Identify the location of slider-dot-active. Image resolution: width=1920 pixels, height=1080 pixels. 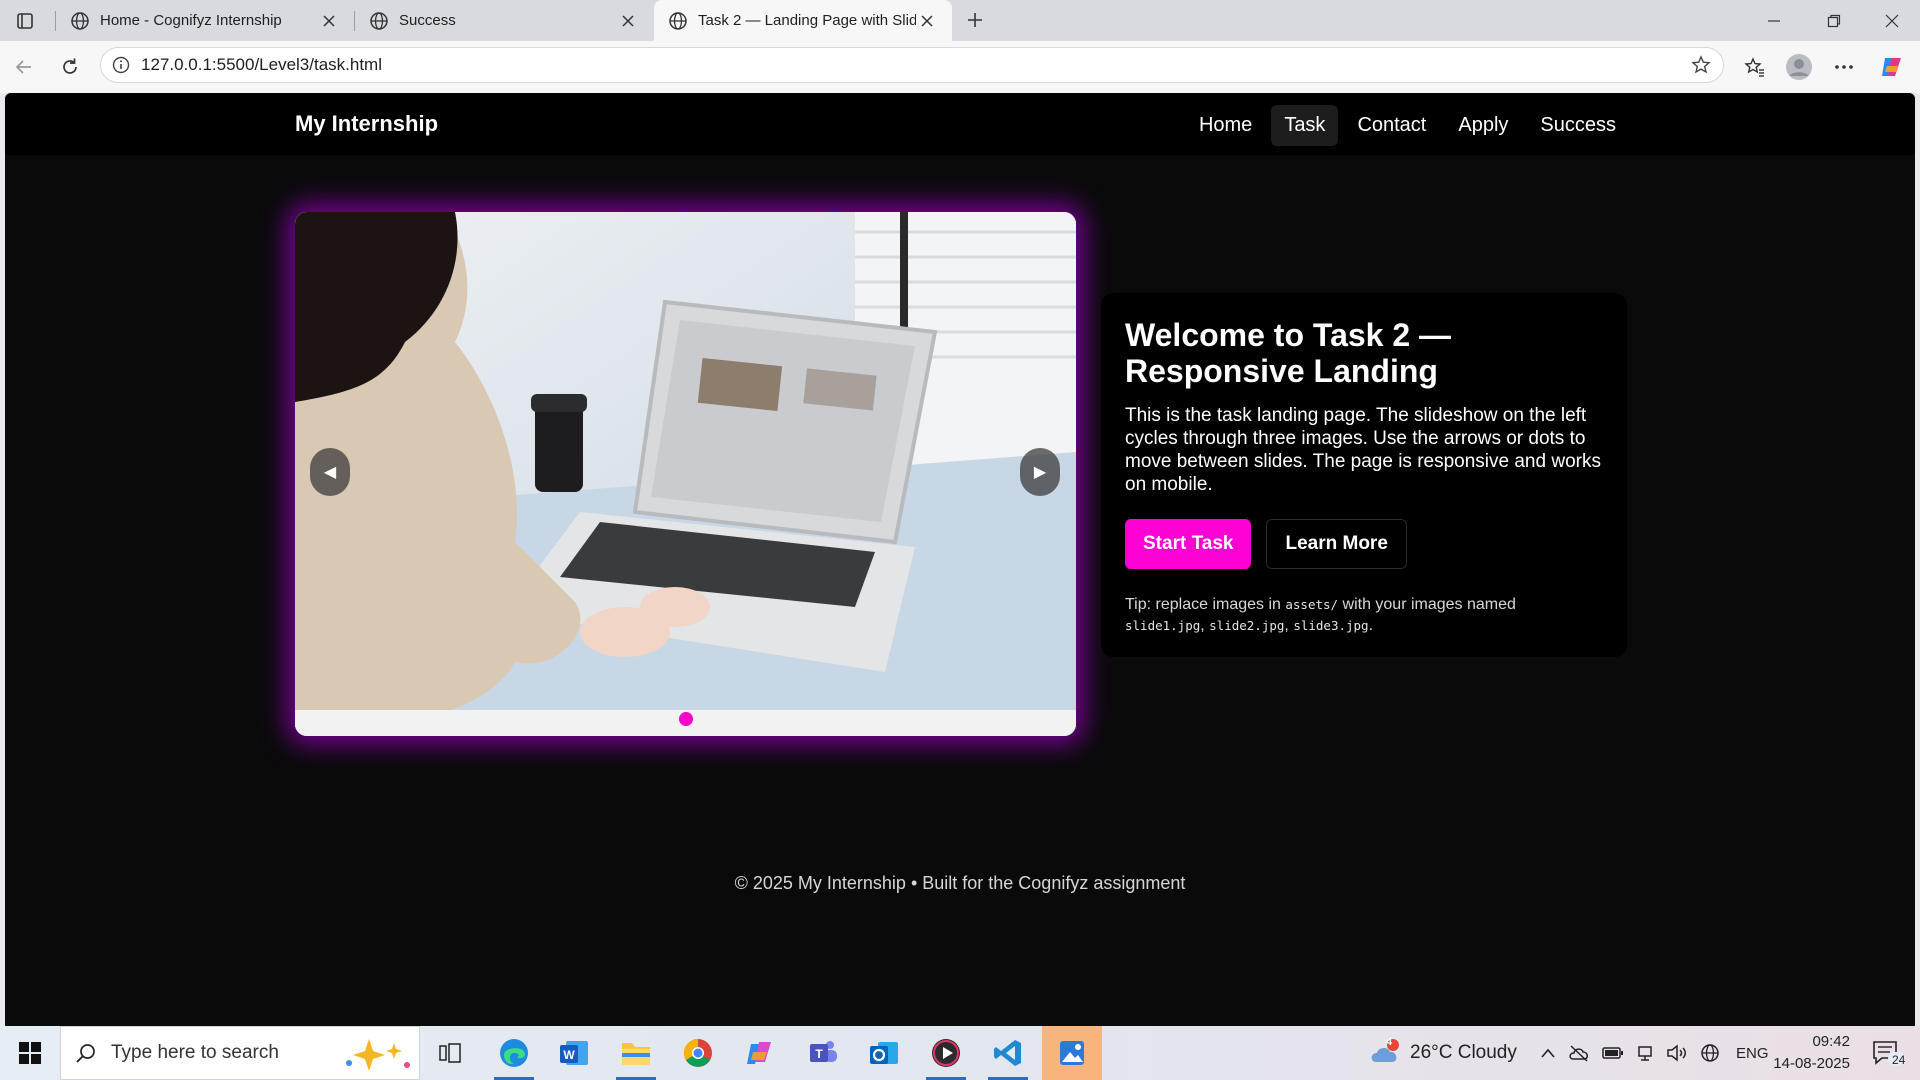
(685, 719).